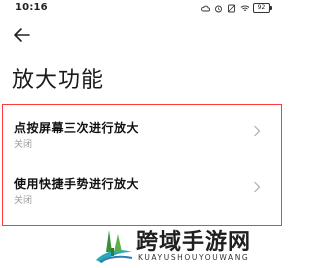 The image size is (320, 268). I want to click on triple-tap-magnify-status: 关闭, so click(23, 145).